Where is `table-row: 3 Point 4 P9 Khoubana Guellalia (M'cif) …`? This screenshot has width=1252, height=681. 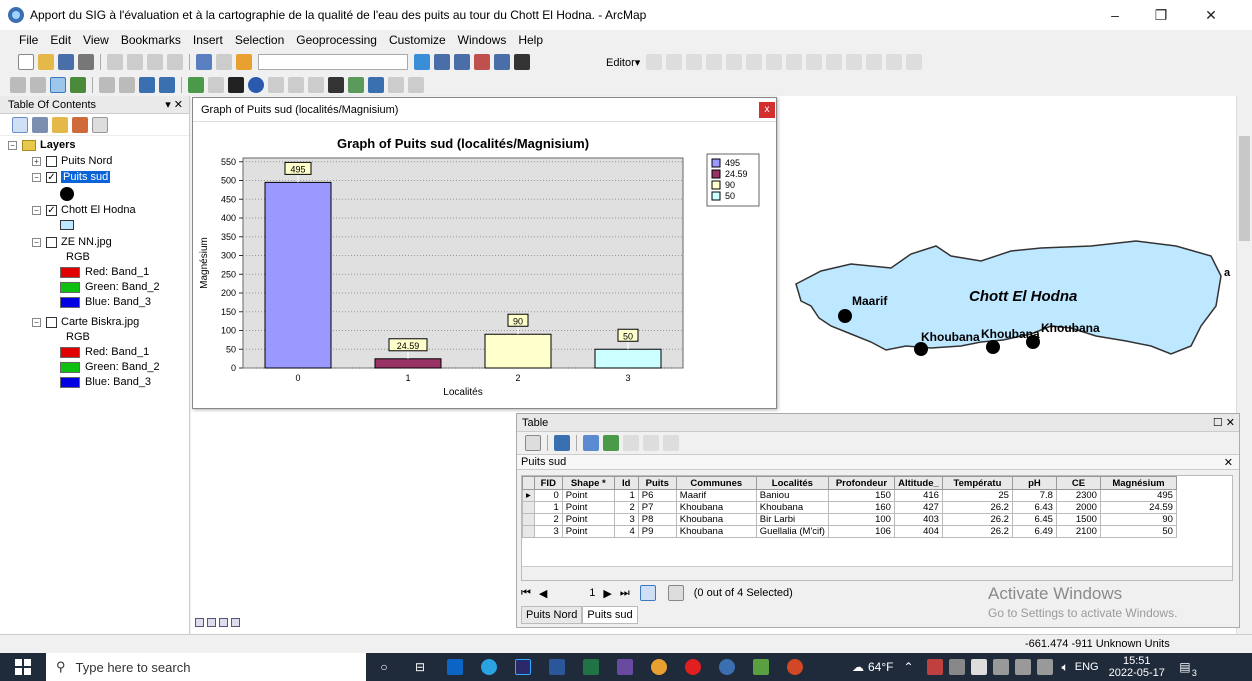 table-row: 3 Point 4 P9 Khoubana Guellalia (M'cif) … is located at coordinates (849, 531).